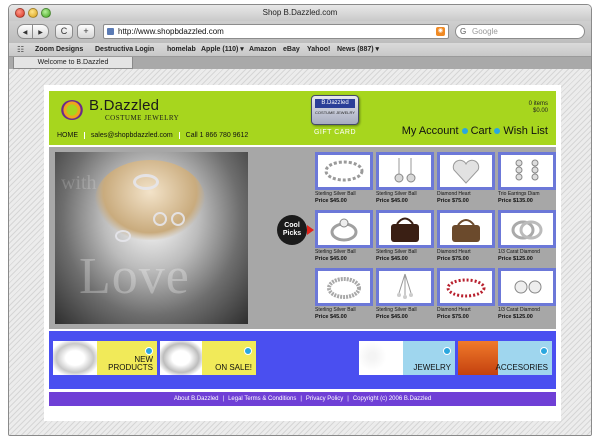 This screenshot has width=600, height=443. I want to click on address-bar-url: http://www.shopbdazzled.com, so click(171, 31).